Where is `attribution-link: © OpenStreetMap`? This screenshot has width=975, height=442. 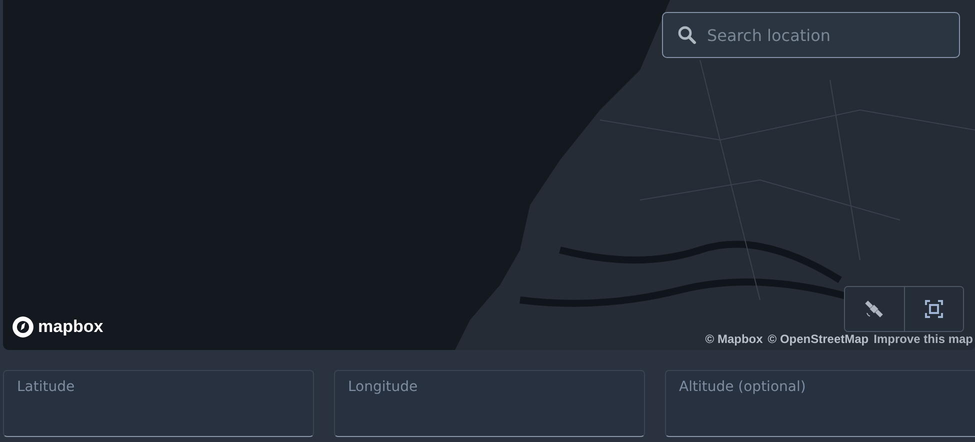
attribution-link: © OpenStreetMap is located at coordinates (818, 339).